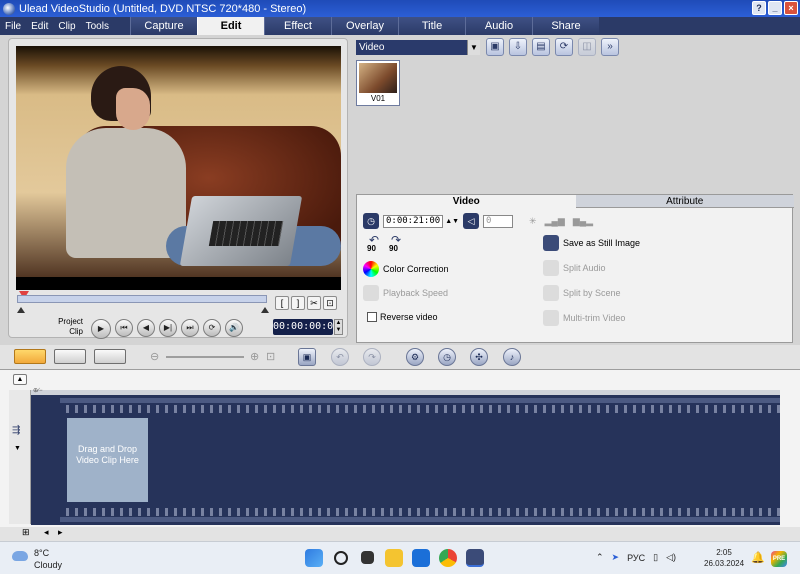 The image size is (800, 574). Describe the element at coordinates (70, 356) in the screenshot. I see `timeline-view-button` at that location.